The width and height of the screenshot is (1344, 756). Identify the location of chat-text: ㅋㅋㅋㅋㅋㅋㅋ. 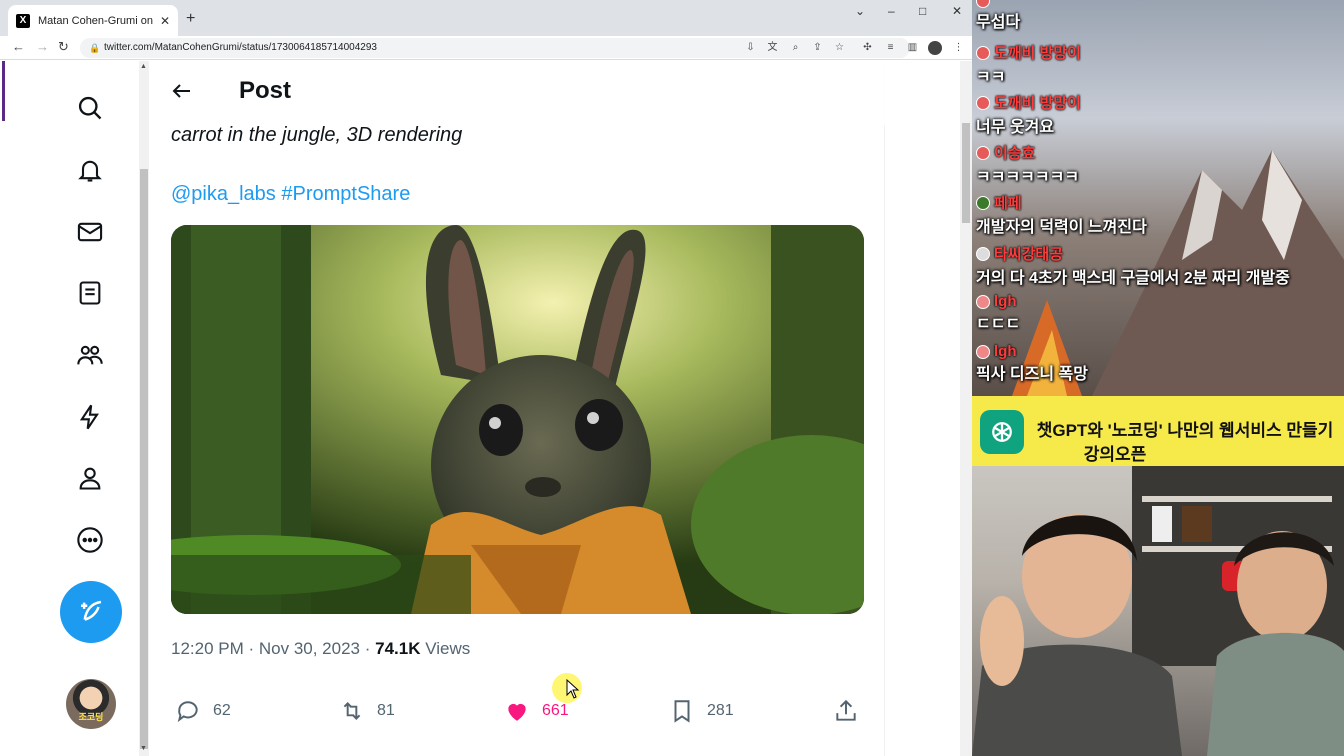
(1028, 177).